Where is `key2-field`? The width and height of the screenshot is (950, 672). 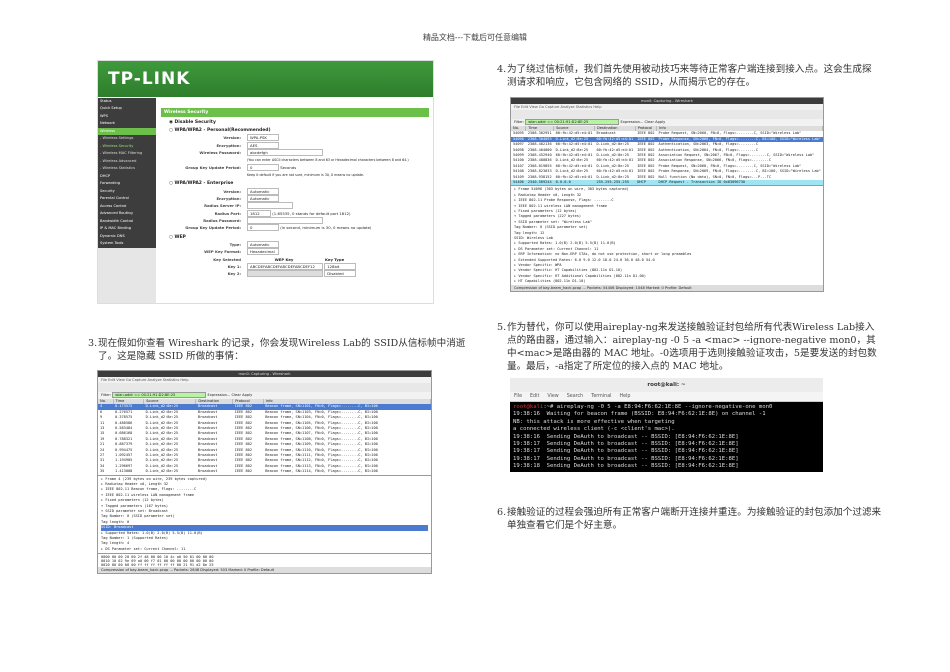
key2-field is located at coordinates (285, 274).